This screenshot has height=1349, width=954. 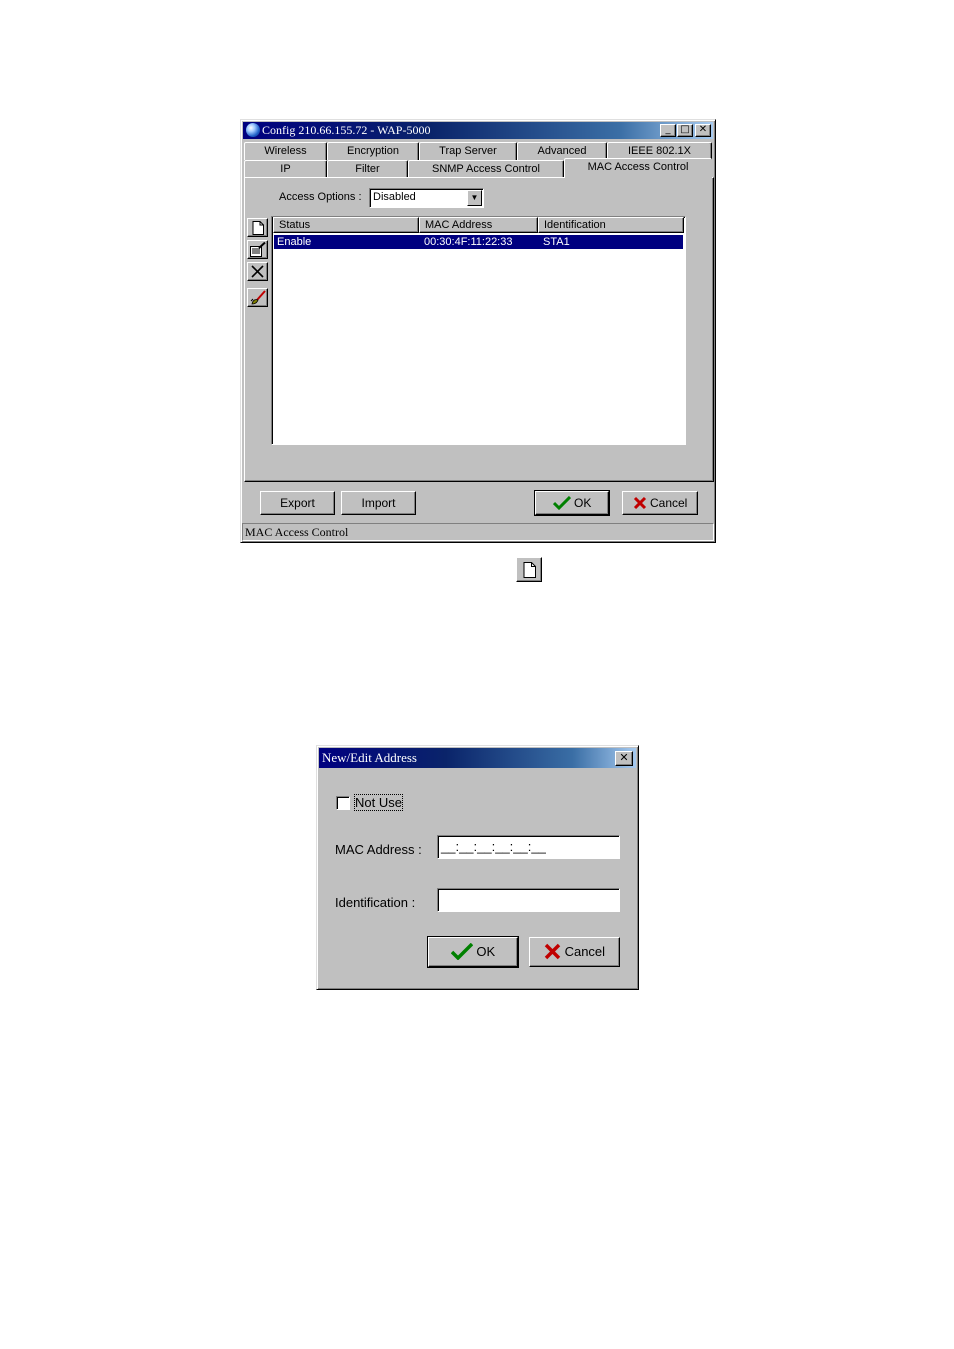 What do you see at coordinates (343, 803) in the screenshot?
I see `not-use-checkbox` at bounding box center [343, 803].